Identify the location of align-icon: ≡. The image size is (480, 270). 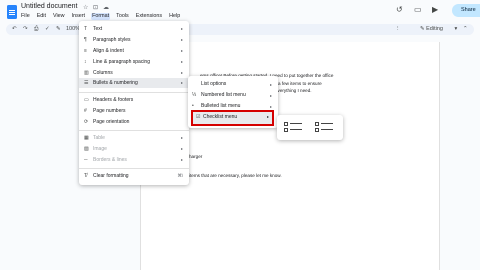
(85, 51).